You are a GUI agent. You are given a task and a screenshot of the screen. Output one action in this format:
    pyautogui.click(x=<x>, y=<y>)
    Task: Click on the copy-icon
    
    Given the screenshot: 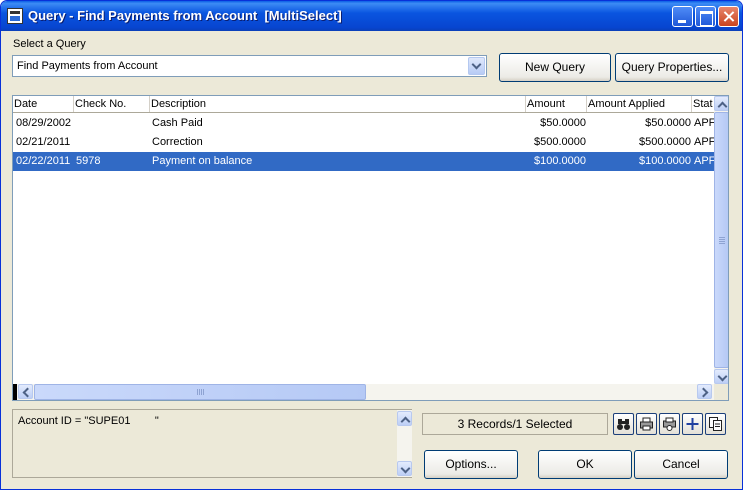 What is the action you would take?
    pyautogui.click(x=715, y=424)
    